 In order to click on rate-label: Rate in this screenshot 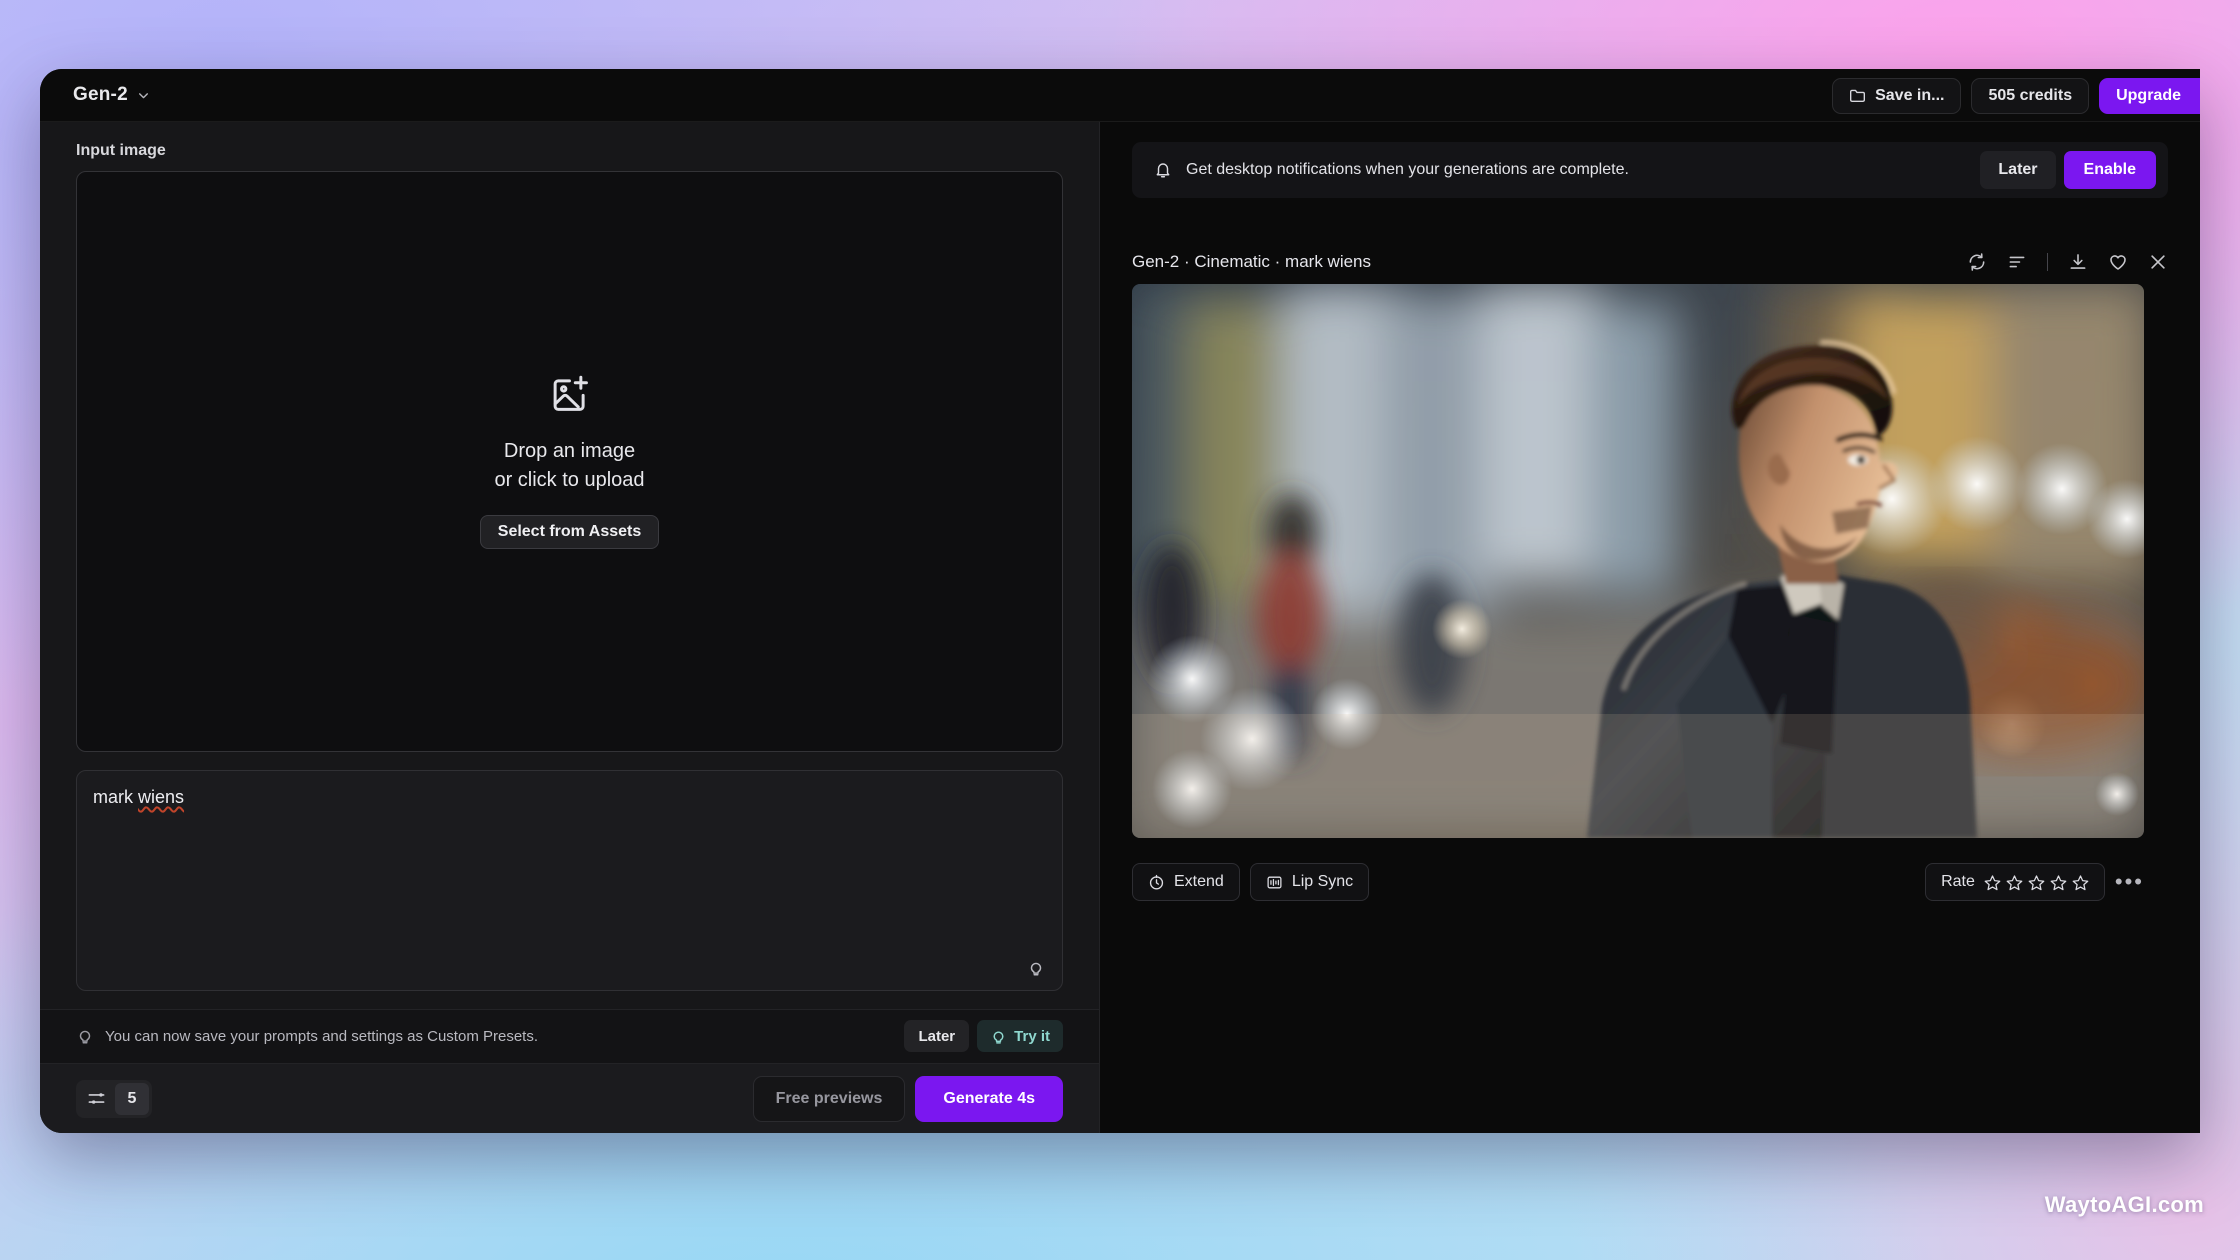, I will do `click(1958, 881)`.